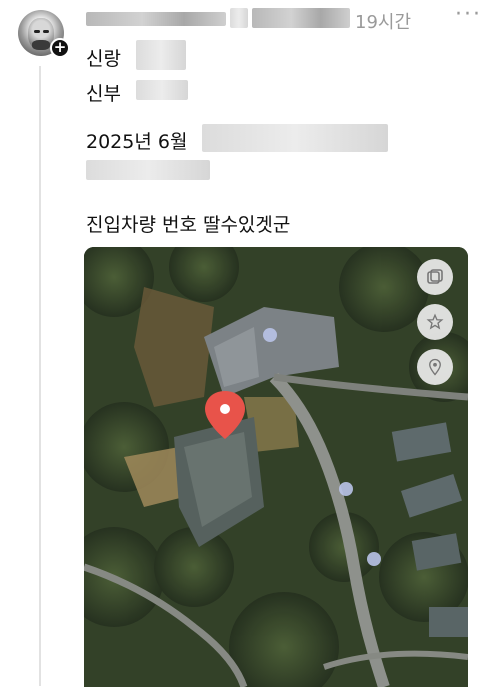  I want to click on thread-line, so click(40, 376).